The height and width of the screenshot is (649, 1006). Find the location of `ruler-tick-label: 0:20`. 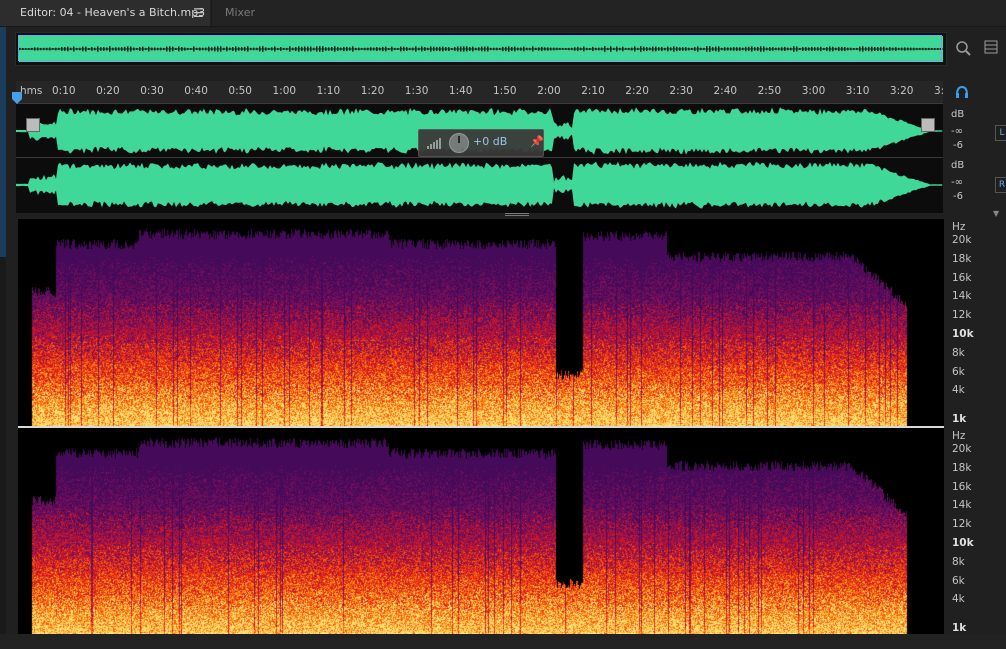

ruler-tick-label: 0:20 is located at coordinates (108, 91).